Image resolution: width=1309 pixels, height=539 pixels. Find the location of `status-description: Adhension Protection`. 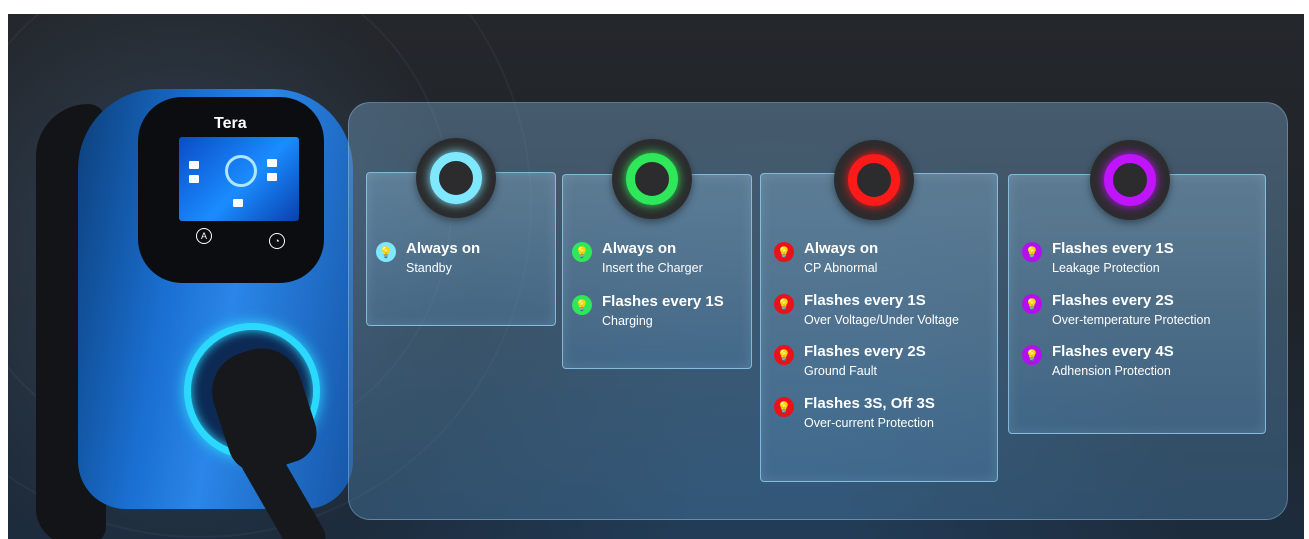

status-description: Adhension Protection is located at coordinates (1111, 371).